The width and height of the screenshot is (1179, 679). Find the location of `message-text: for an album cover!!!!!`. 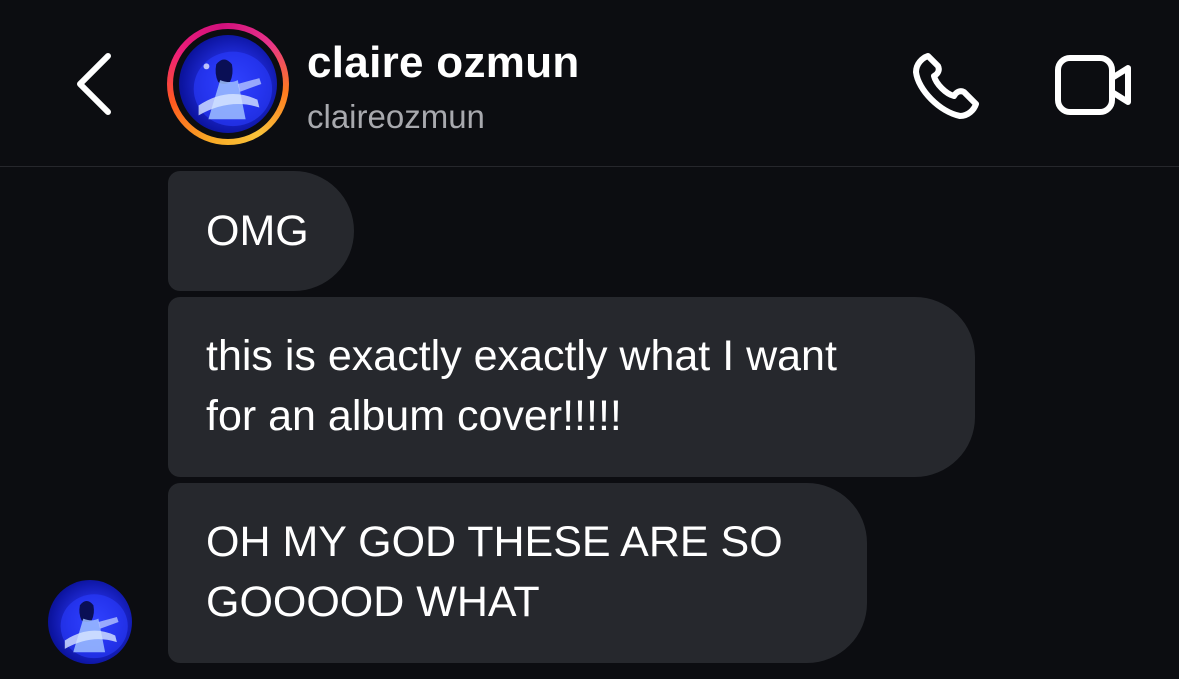

message-text: for an album cover!!!!! is located at coordinates (414, 416).